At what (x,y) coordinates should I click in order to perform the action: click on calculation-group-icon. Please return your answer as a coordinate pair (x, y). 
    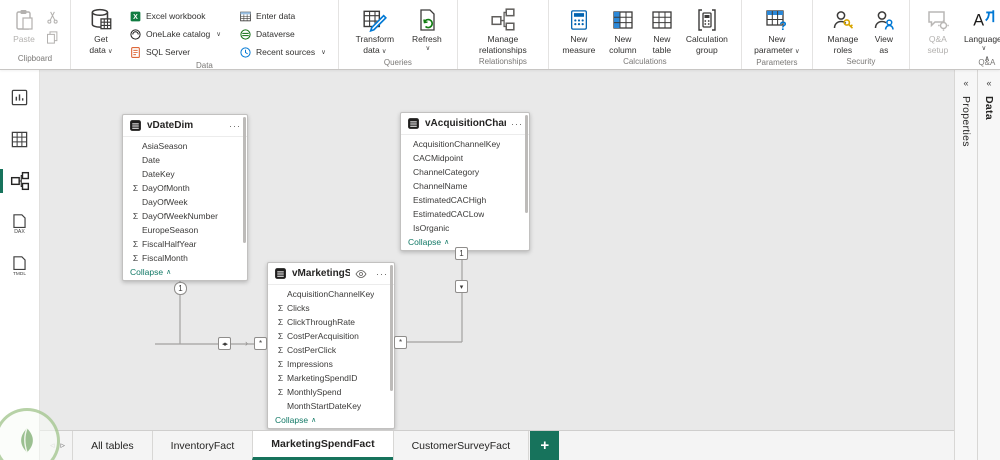
    Looking at the image, I should click on (707, 20).